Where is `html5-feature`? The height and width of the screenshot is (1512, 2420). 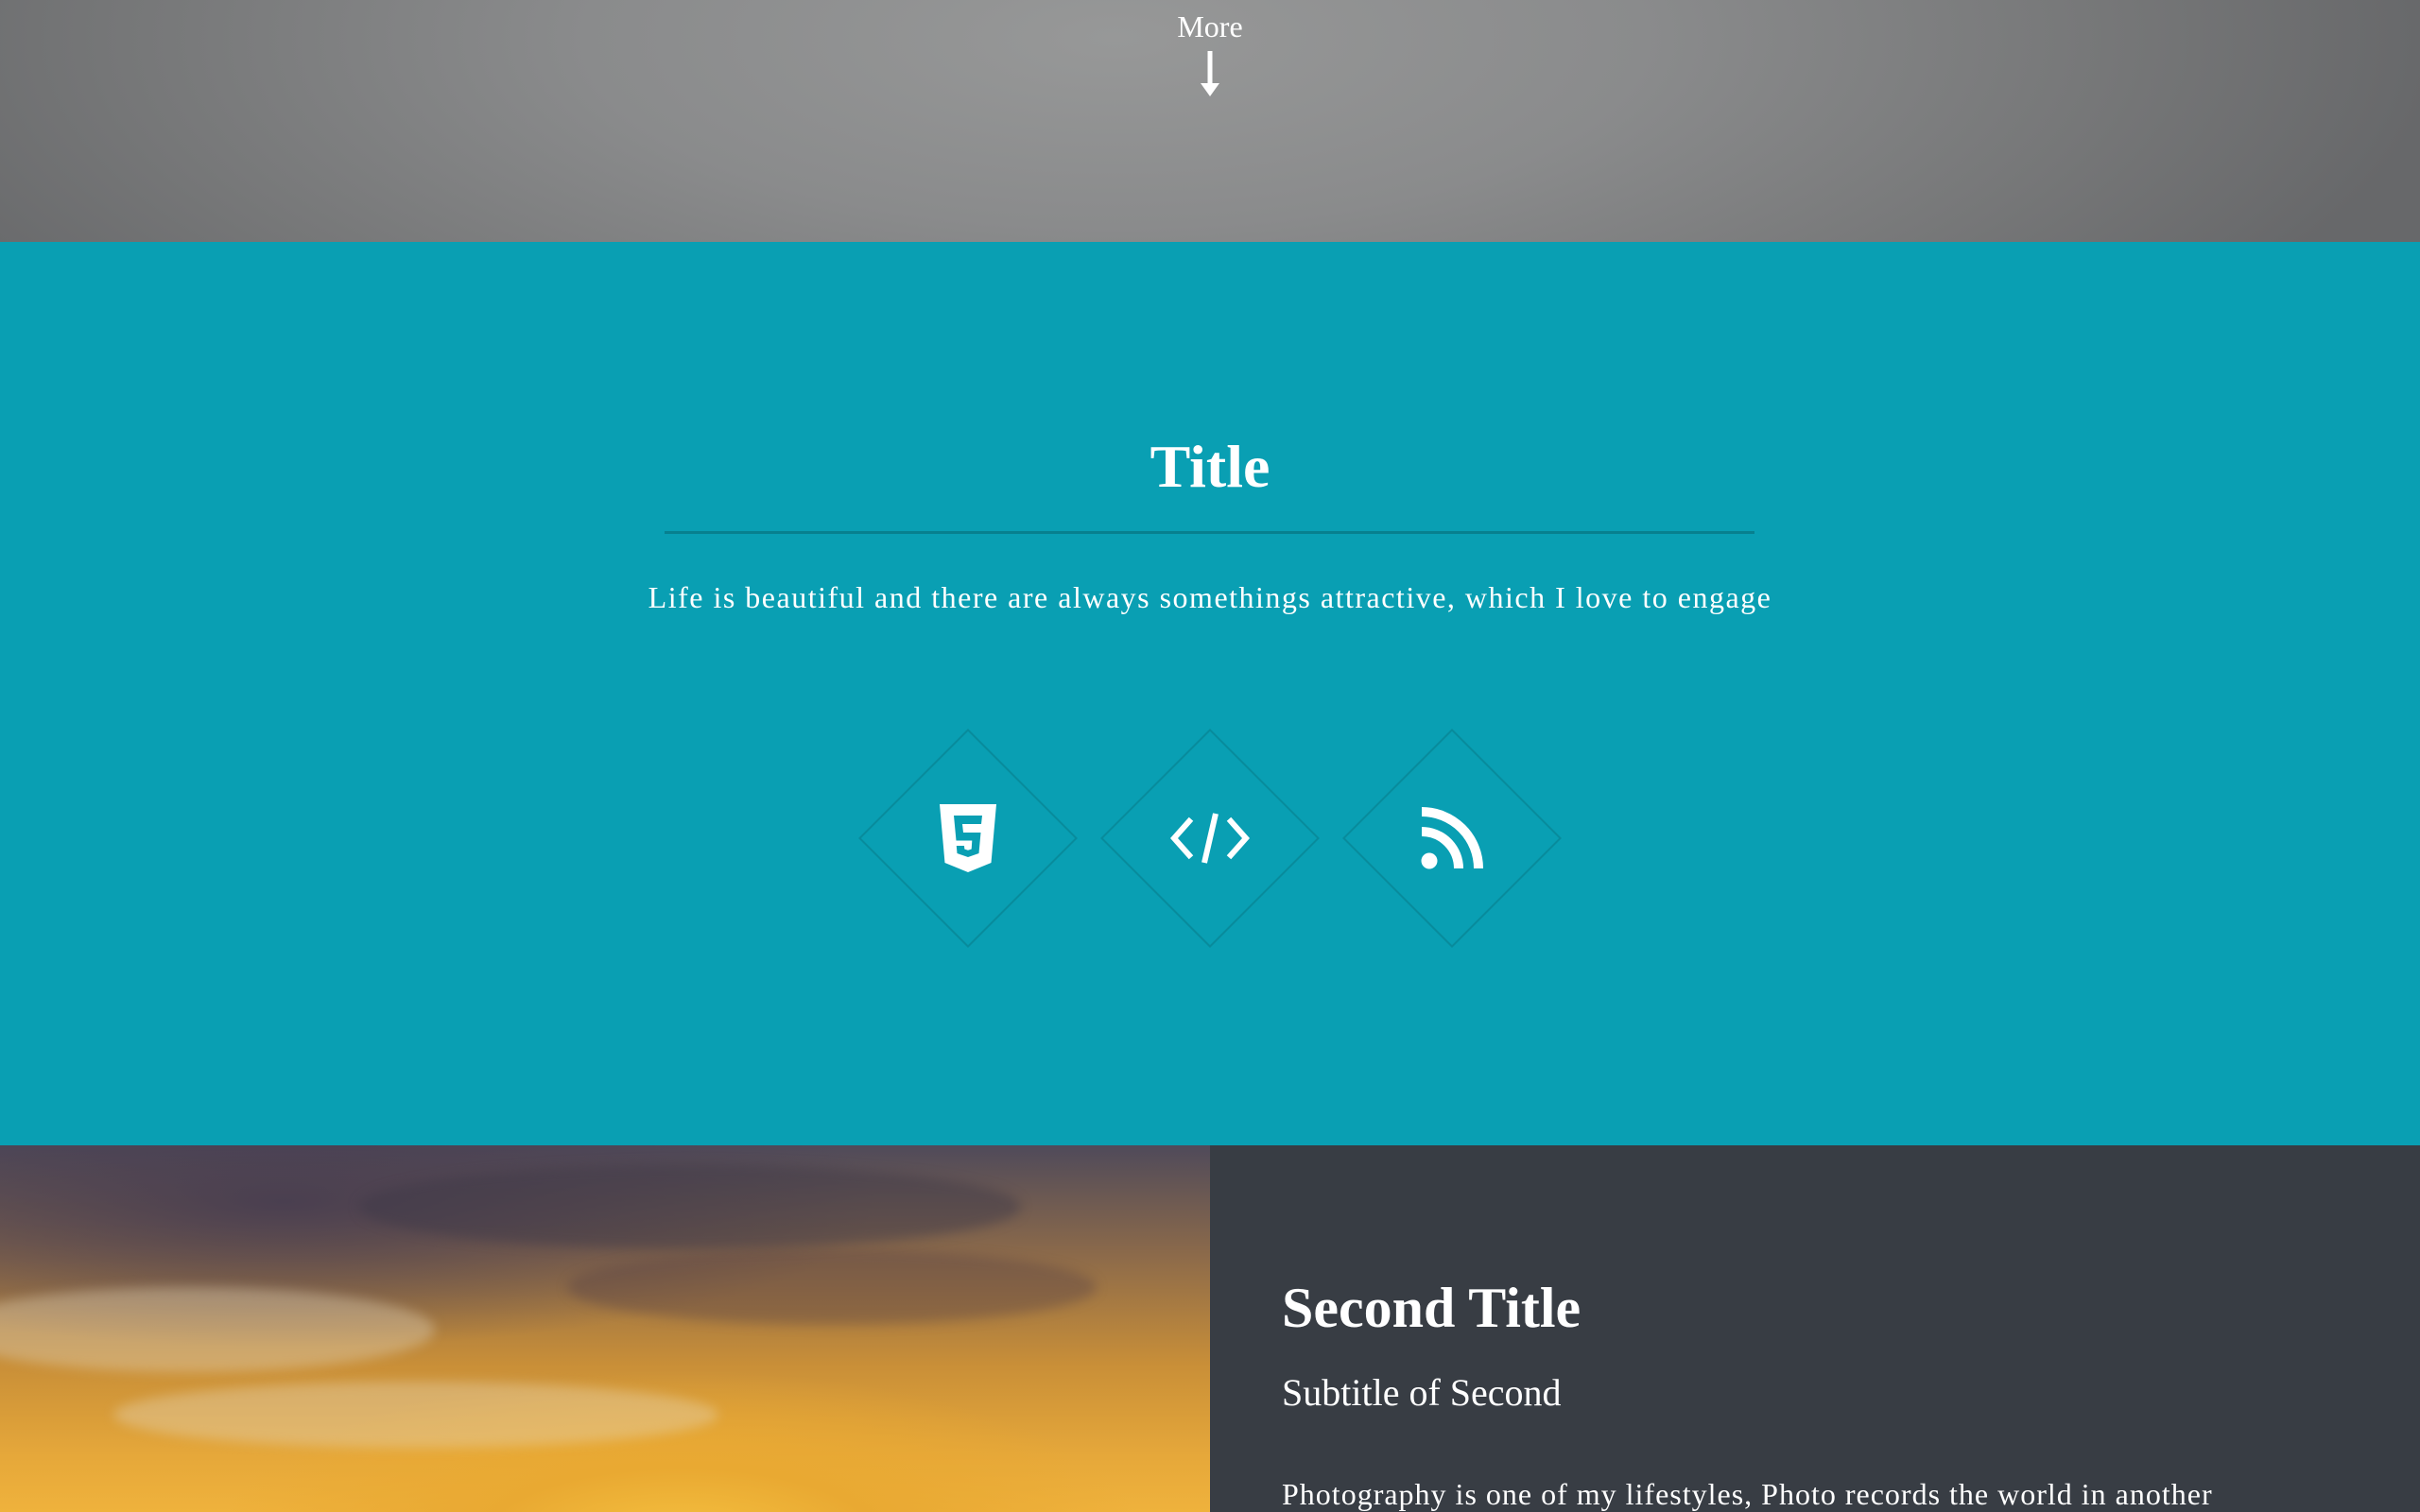
html5-feature is located at coordinates (968, 838).